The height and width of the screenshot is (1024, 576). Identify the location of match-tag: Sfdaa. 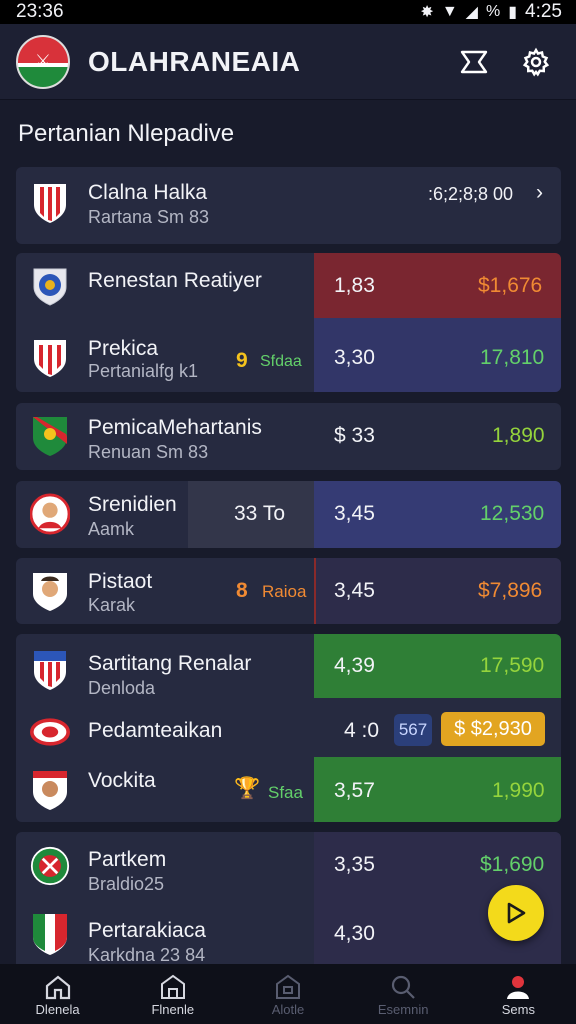
(281, 361).